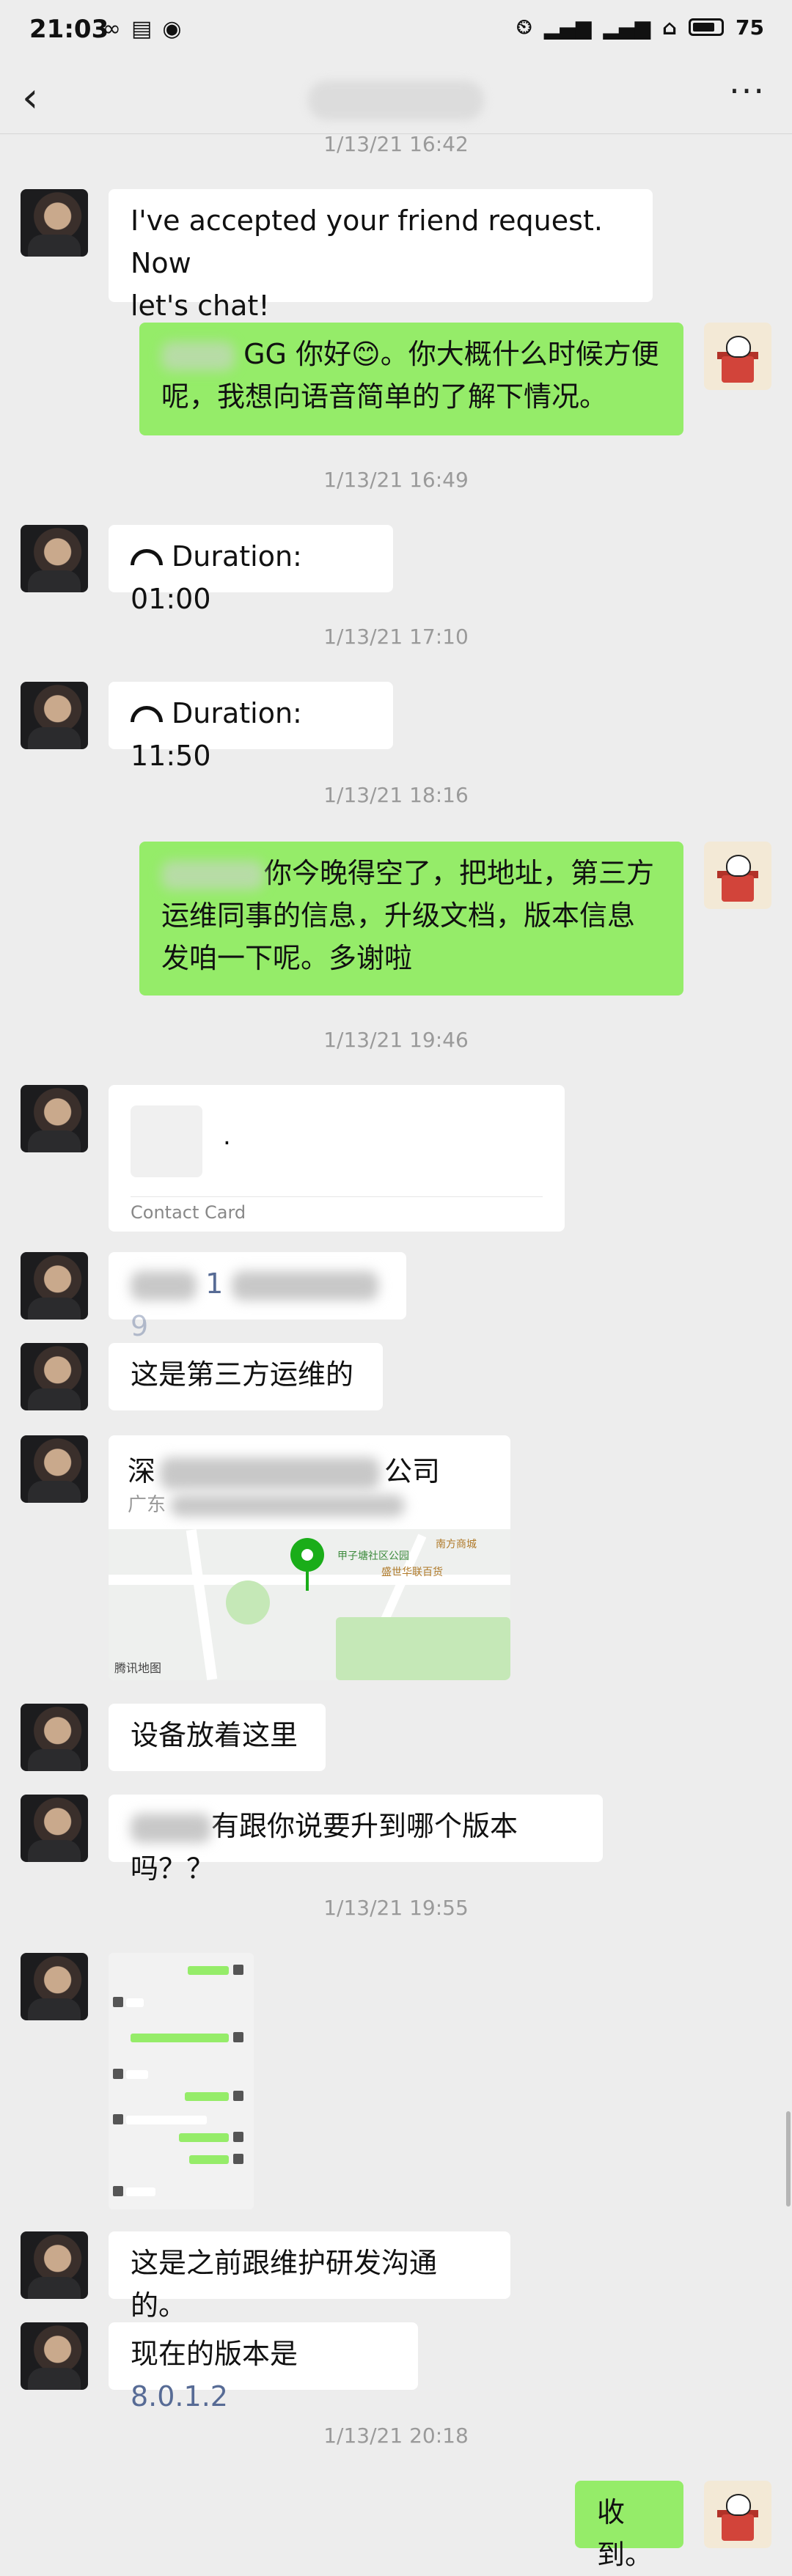 This screenshot has height=2576, width=792. Describe the element at coordinates (337, 1196) in the screenshot. I see `divider` at that location.